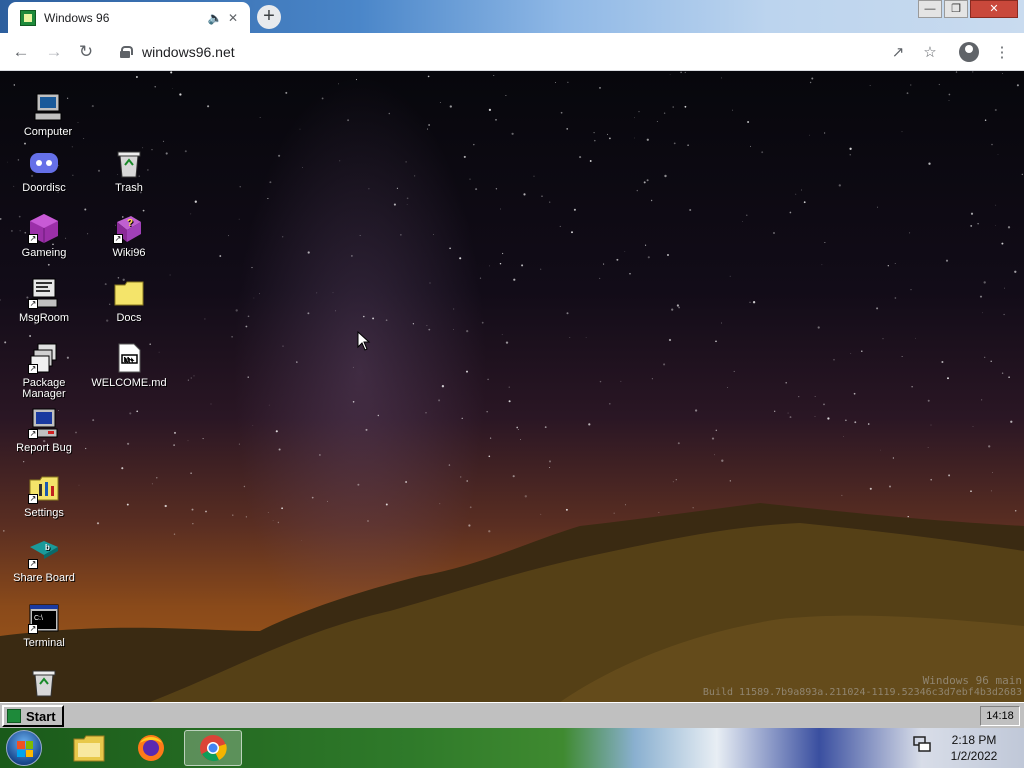  Describe the element at coordinates (151, 748) in the screenshot. I see `firefox-icon` at that location.